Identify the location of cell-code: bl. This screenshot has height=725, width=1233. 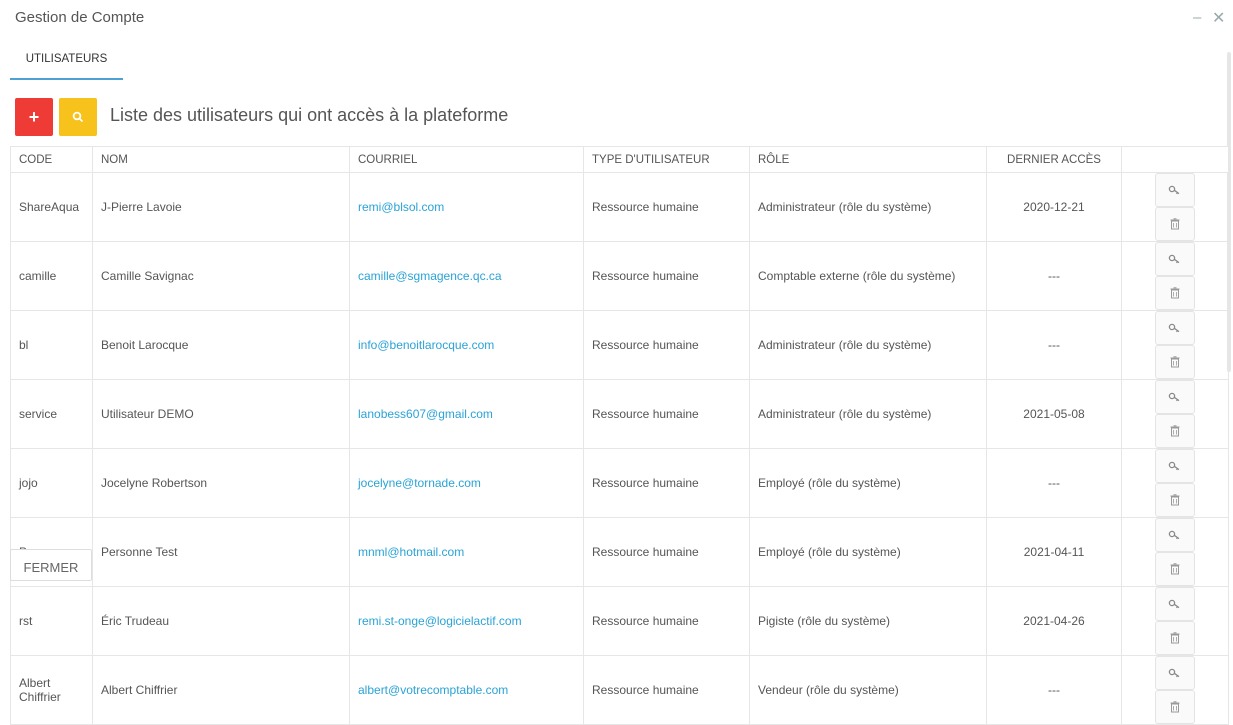
(51, 345).